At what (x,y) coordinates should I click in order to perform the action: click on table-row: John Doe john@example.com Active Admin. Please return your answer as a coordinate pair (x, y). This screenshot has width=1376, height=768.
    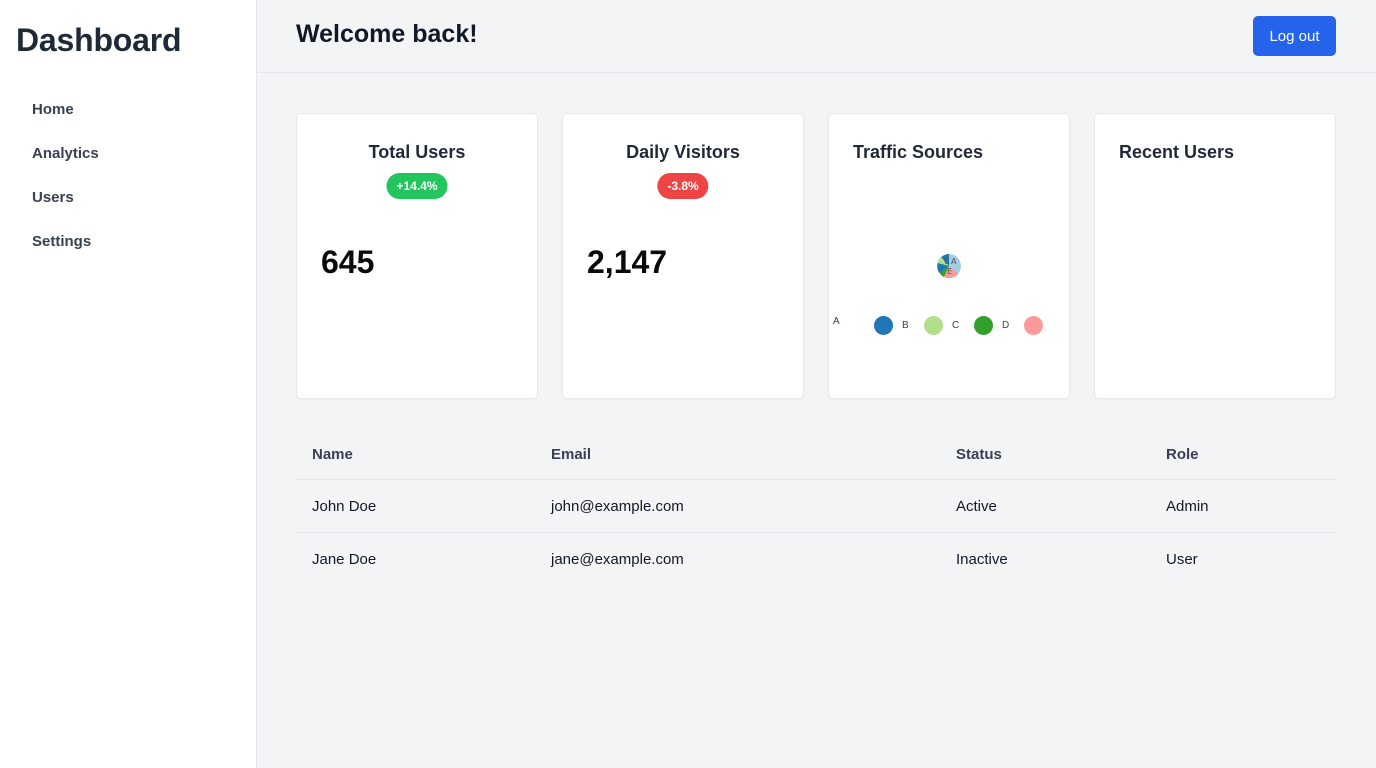
    Looking at the image, I should click on (816, 506).